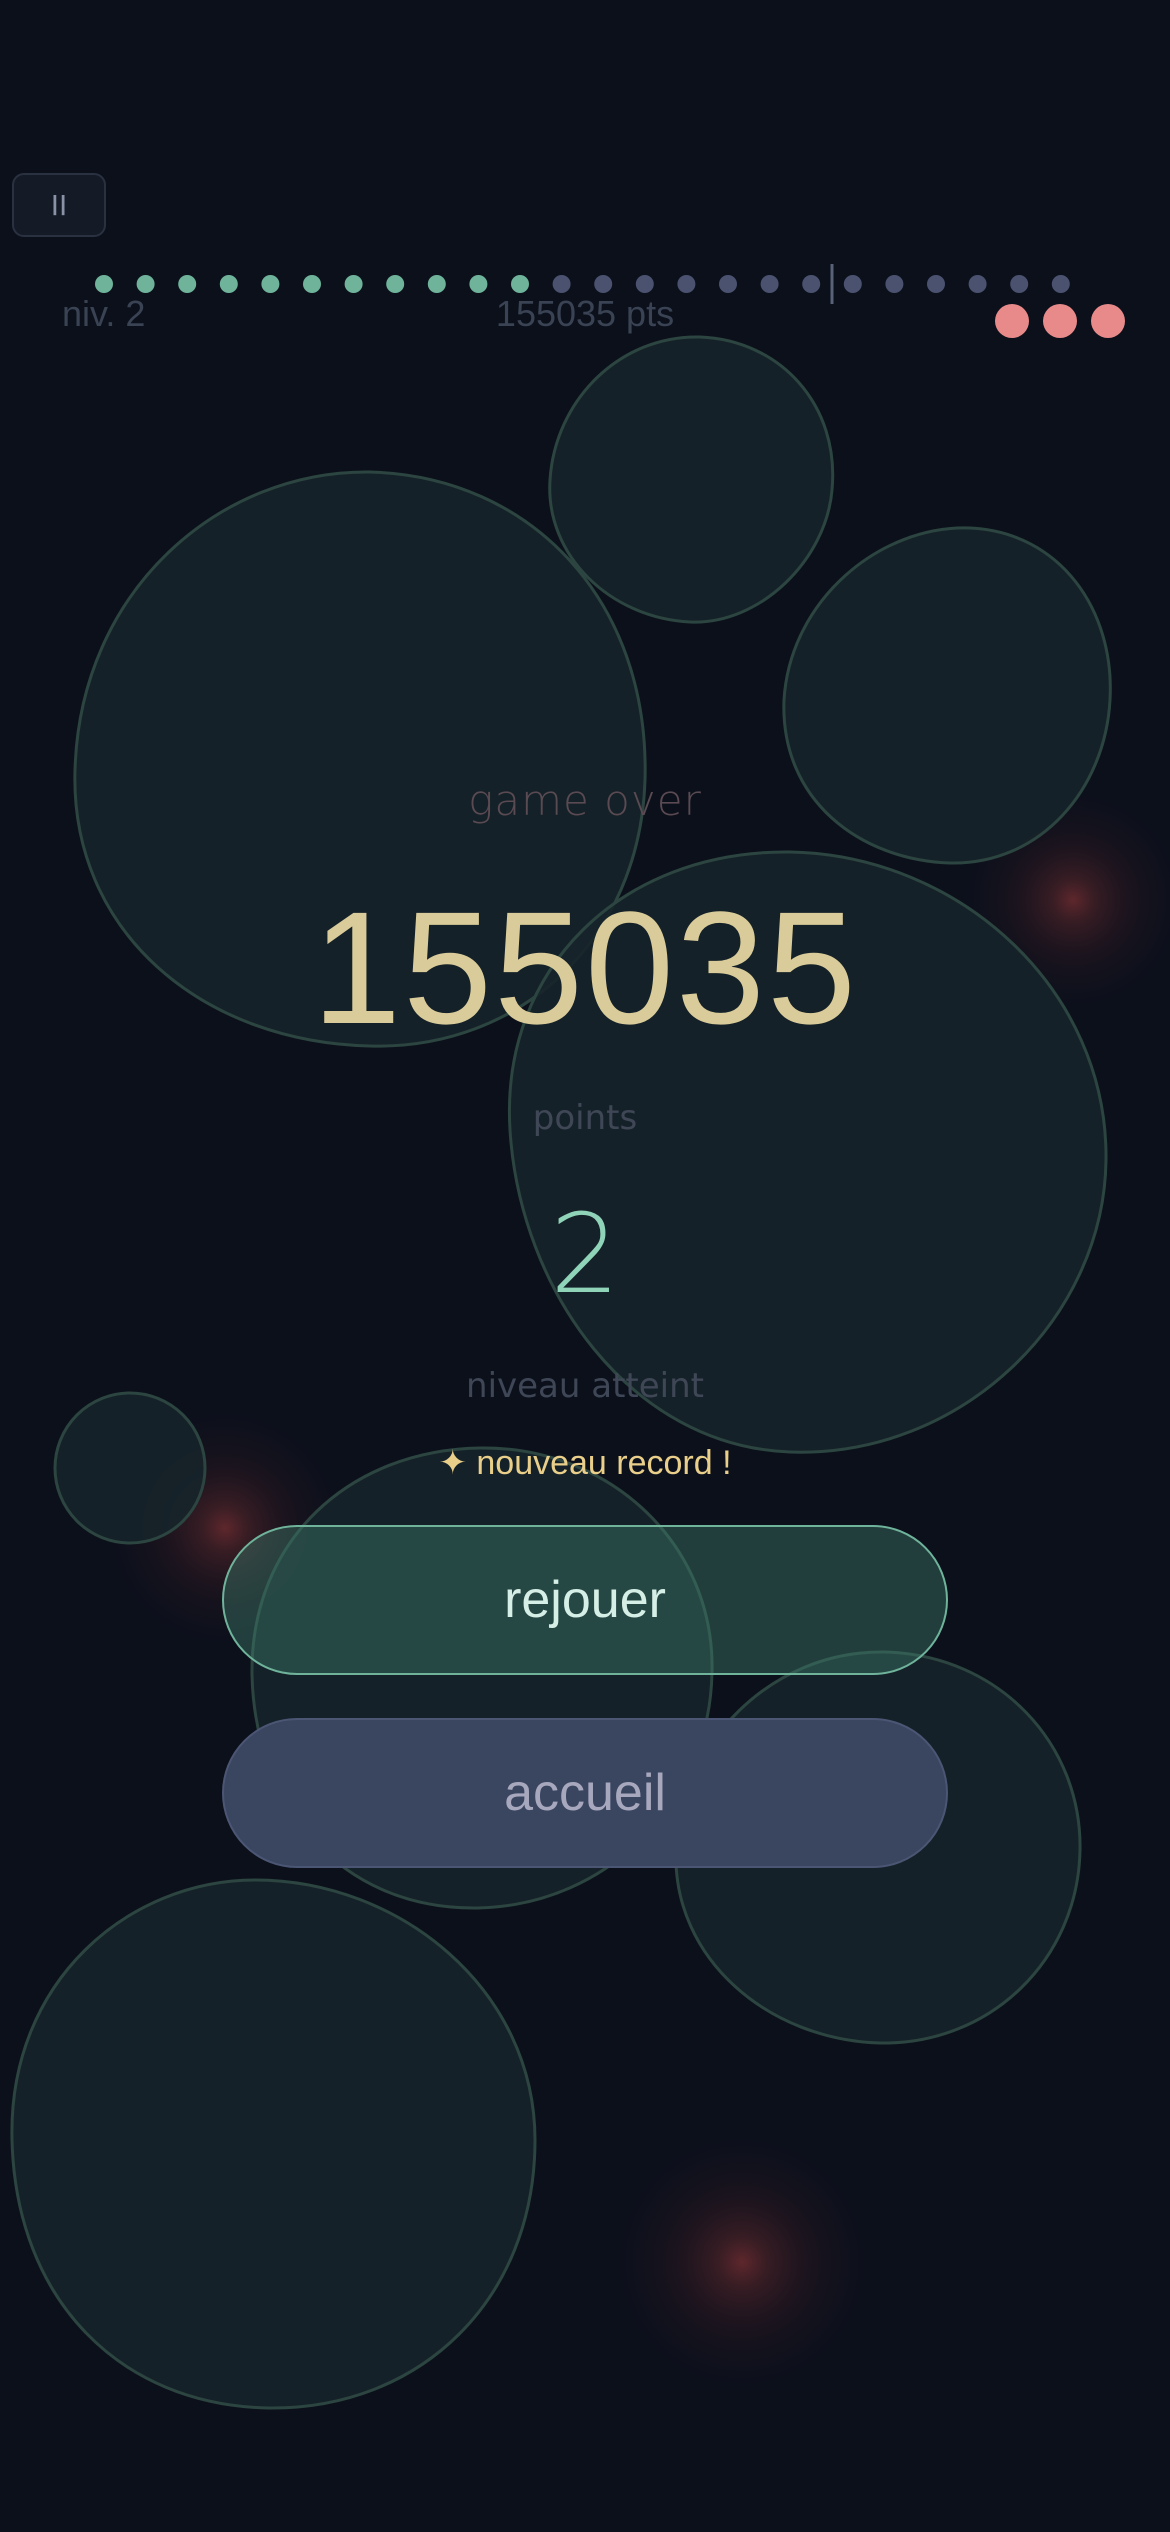 The width and height of the screenshot is (1170, 2532). I want to click on lives-indicator, so click(1060, 321).